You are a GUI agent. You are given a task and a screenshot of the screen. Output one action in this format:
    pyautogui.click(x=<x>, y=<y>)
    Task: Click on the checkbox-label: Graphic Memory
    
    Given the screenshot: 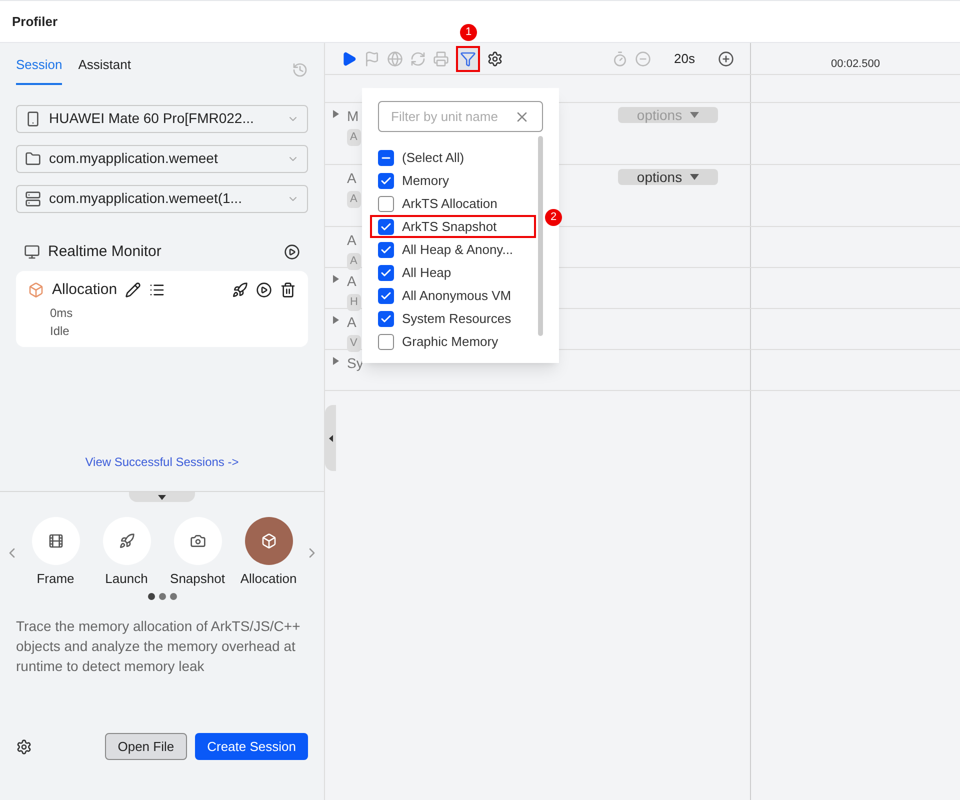 What is the action you would take?
    pyautogui.click(x=450, y=342)
    